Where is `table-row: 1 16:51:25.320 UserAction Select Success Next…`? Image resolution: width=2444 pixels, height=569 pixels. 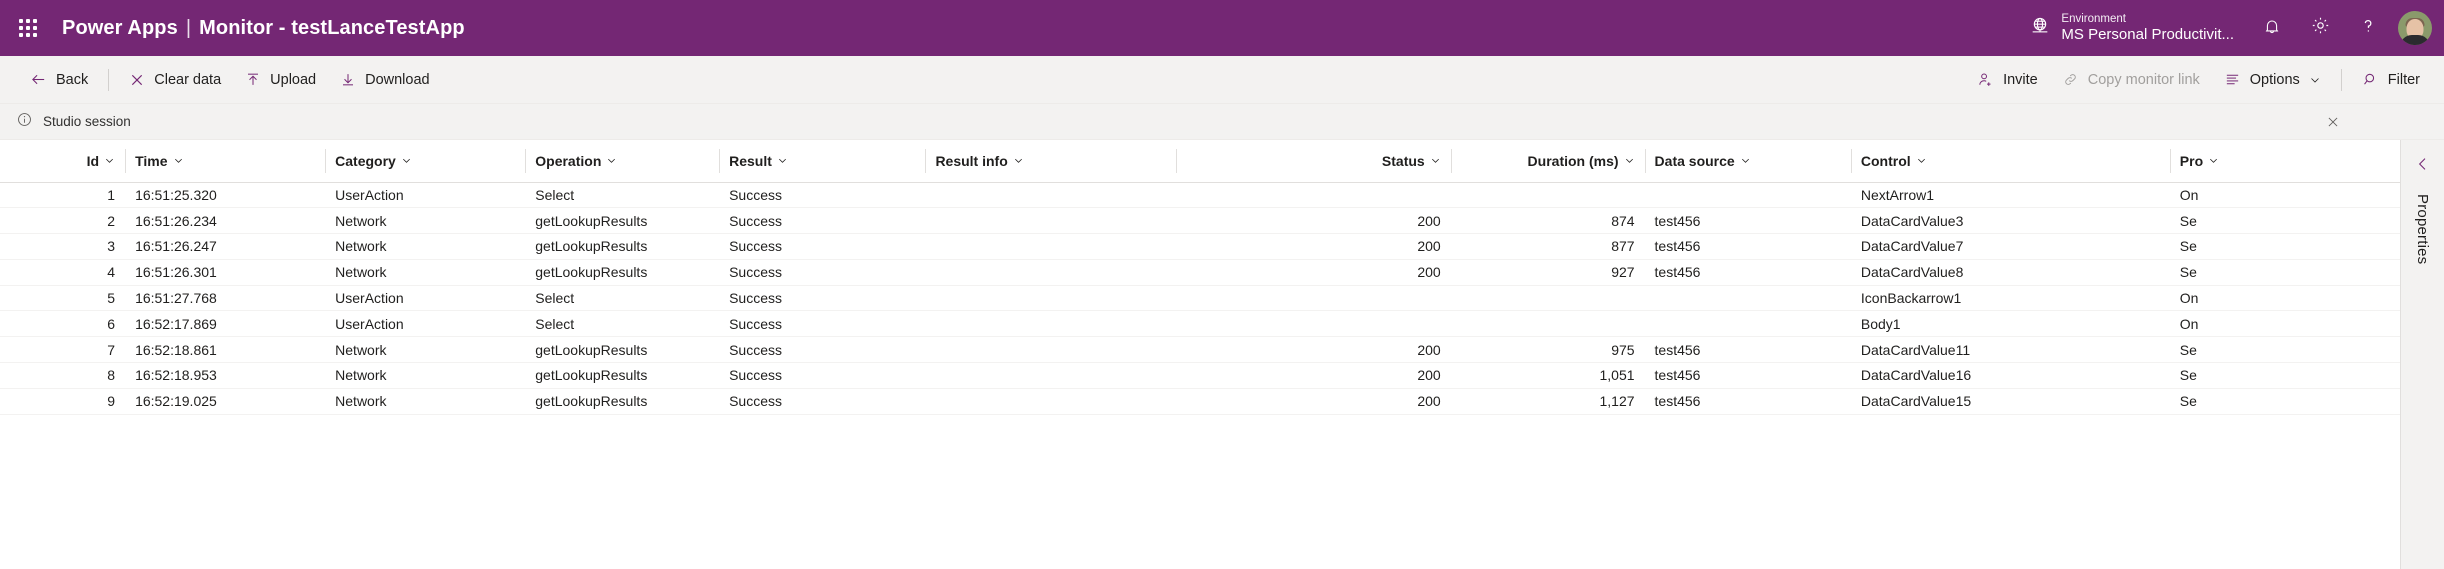 table-row: 1 16:51:25.320 UserAction Select Success Next… is located at coordinates (1200, 195).